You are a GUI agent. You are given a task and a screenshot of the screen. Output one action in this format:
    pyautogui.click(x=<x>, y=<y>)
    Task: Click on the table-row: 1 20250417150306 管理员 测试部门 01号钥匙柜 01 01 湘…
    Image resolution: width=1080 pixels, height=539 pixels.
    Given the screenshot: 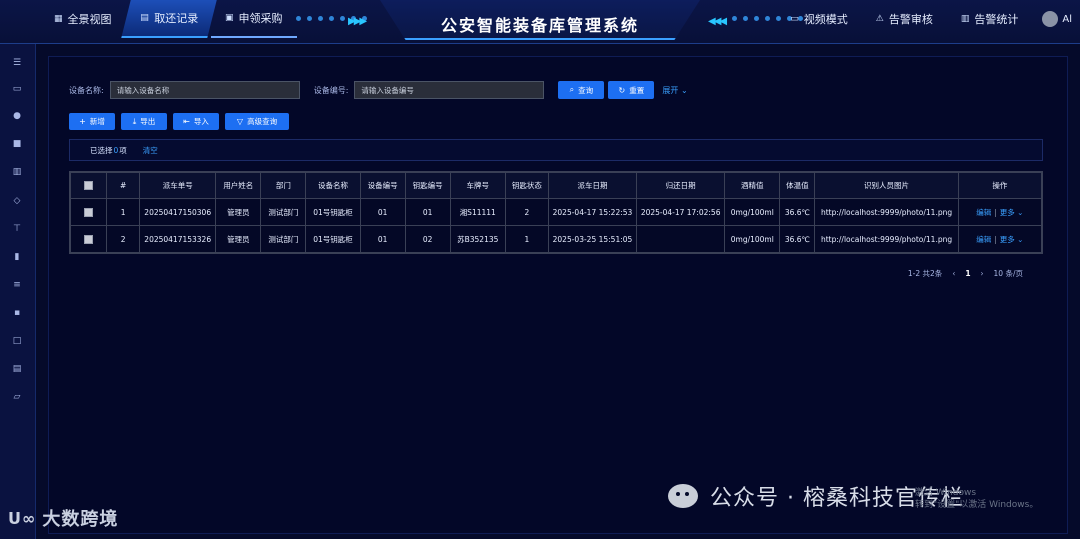 What is the action you would take?
    pyautogui.click(x=556, y=212)
    